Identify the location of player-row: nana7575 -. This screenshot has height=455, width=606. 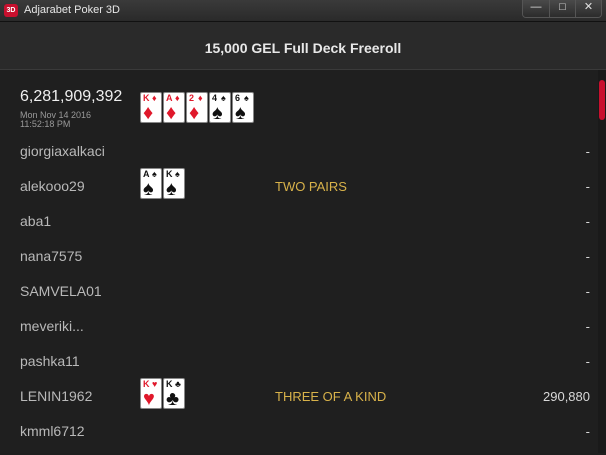
(299, 262).